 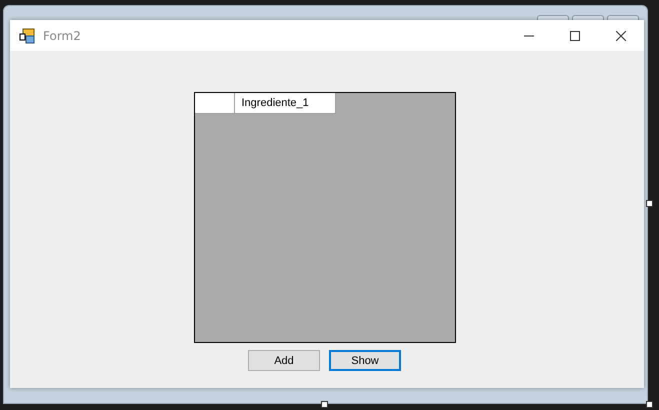 What do you see at coordinates (62, 35) in the screenshot?
I see `window-title: Form2` at bounding box center [62, 35].